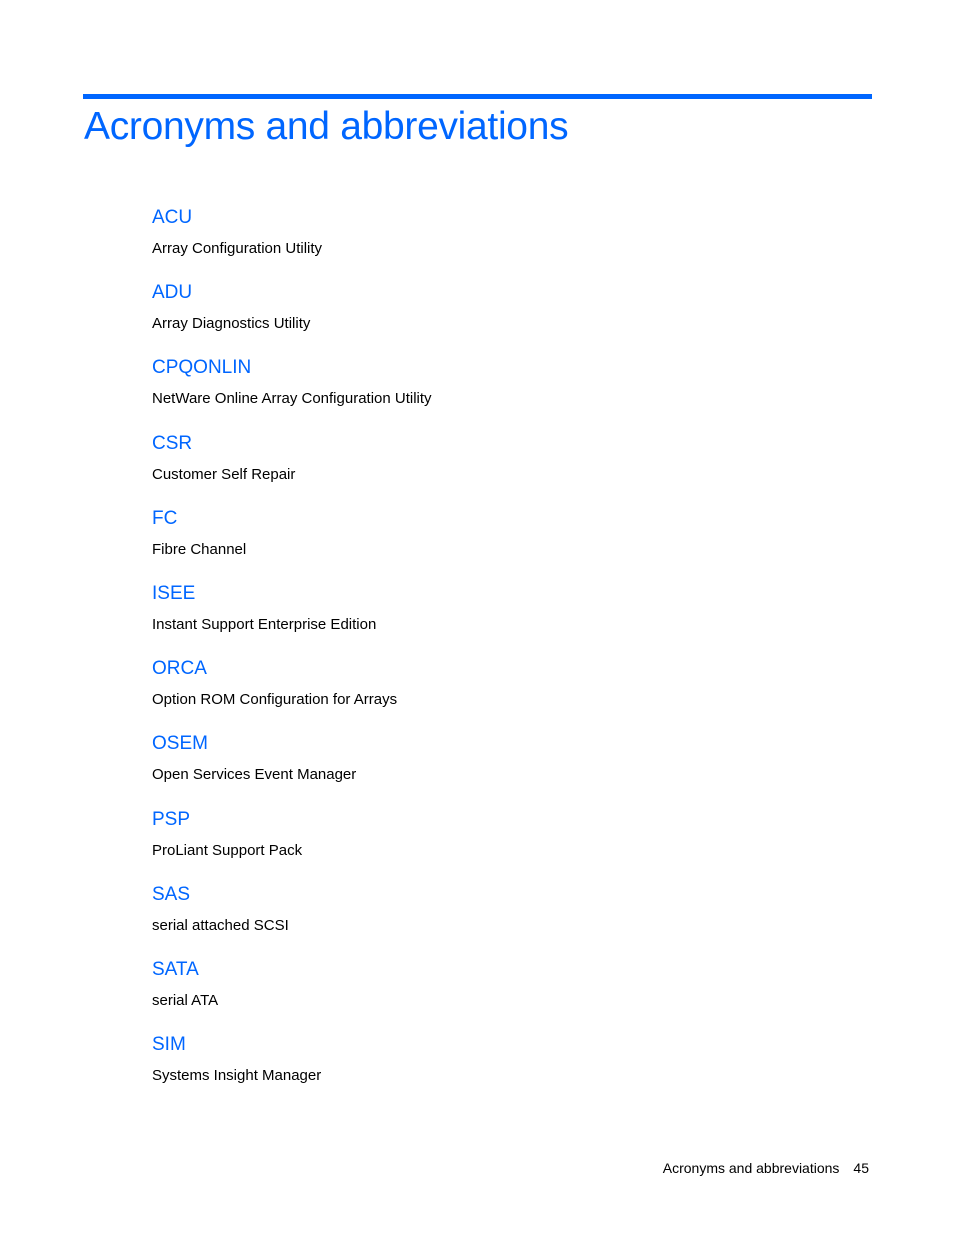 Image resolution: width=954 pixels, height=1235 pixels. What do you see at coordinates (175, 970) in the screenshot?
I see `acronym-term: SATA` at bounding box center [175, 970].